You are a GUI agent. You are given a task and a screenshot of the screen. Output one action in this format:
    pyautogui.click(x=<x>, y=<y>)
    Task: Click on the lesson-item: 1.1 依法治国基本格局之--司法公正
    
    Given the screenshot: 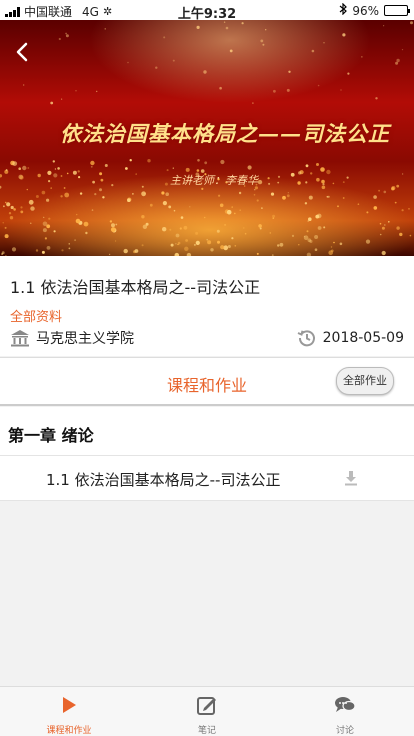 What is the action you would take?
    pyautogui.click(x=207, y=478)
    